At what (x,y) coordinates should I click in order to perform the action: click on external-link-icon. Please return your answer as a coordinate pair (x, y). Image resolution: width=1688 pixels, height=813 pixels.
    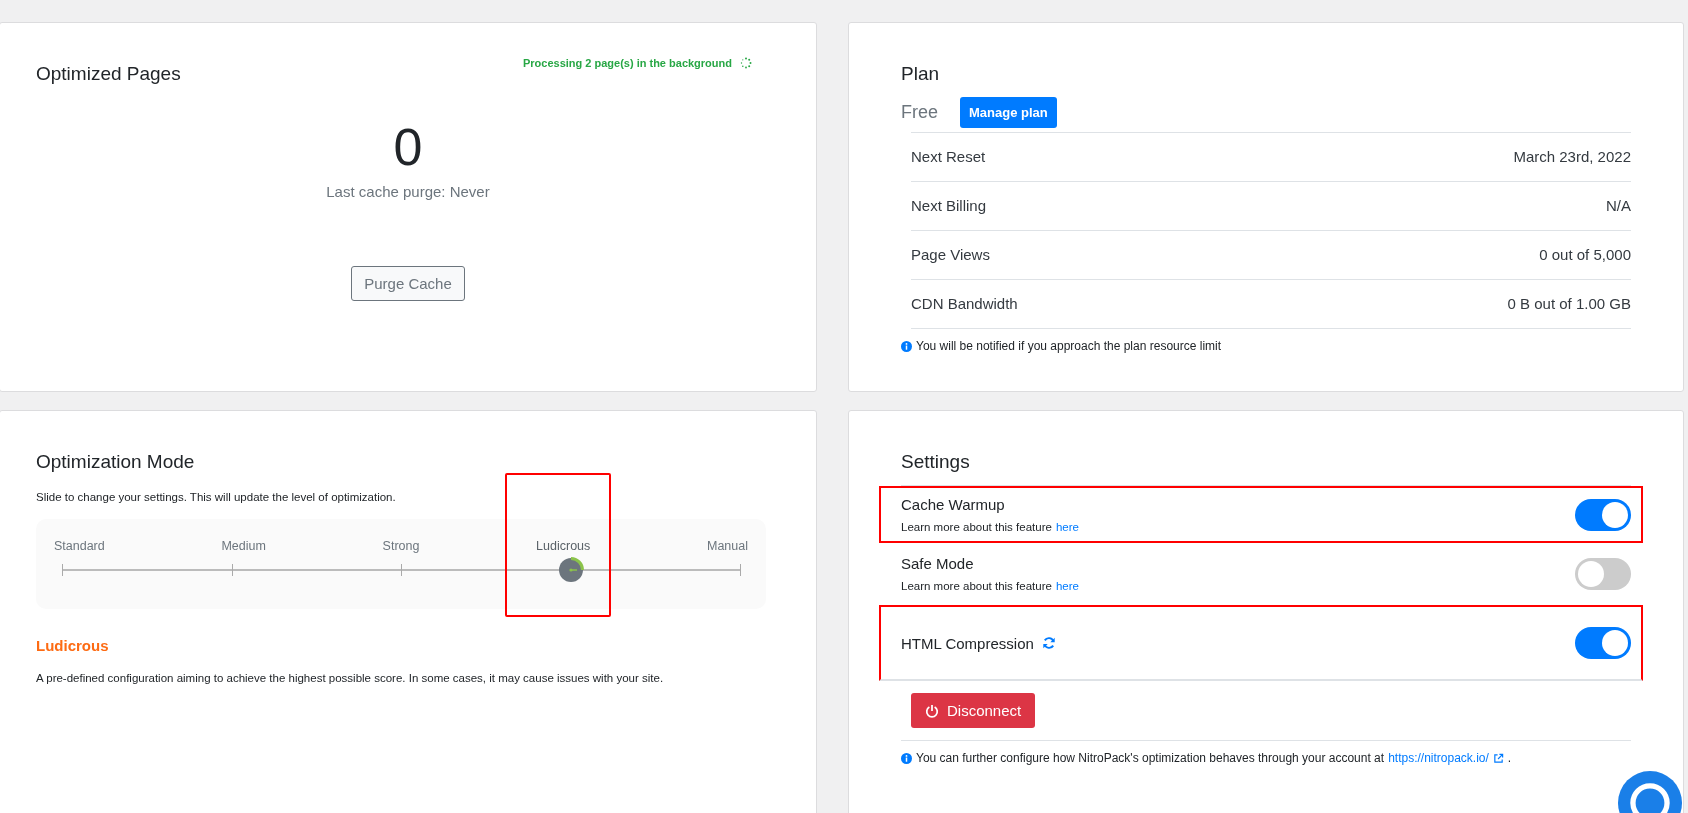
    Looking at the image, I should click on (1498, 758).